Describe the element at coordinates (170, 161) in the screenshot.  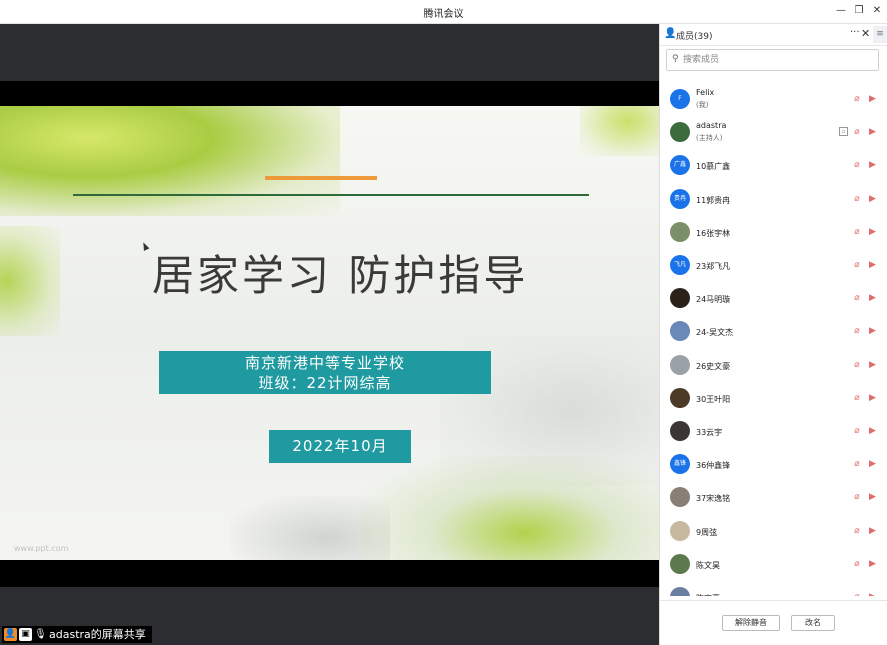
I see `leaf-decoration` at that location.